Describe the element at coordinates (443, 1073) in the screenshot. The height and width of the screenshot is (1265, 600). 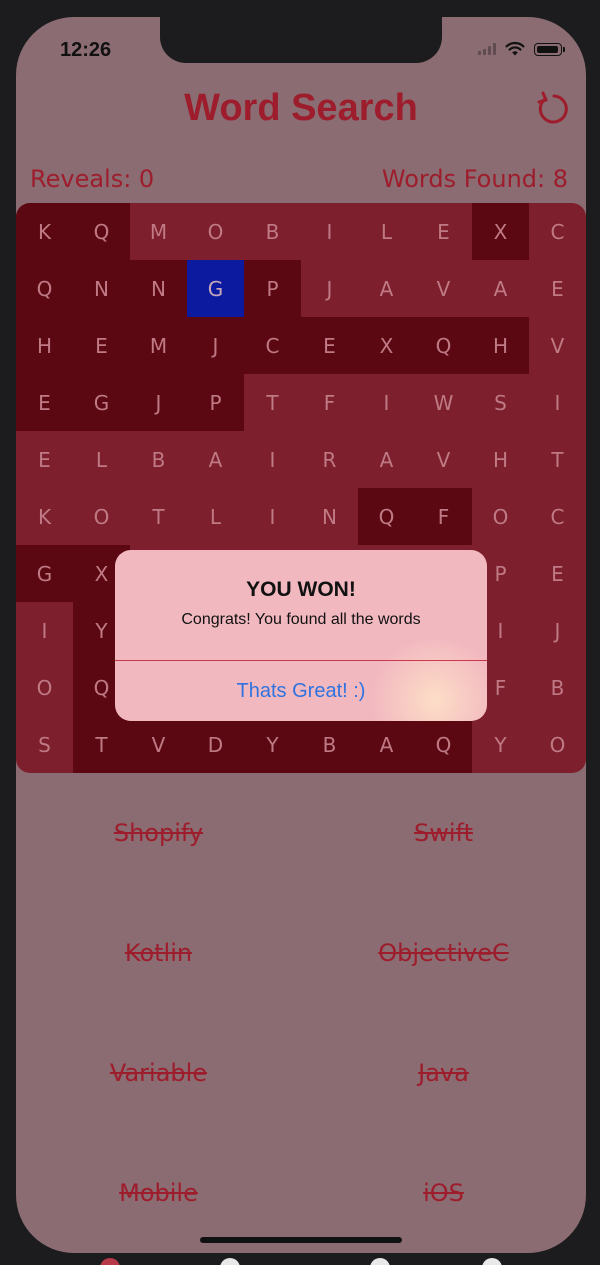
I see `found-word: Java` at that location.